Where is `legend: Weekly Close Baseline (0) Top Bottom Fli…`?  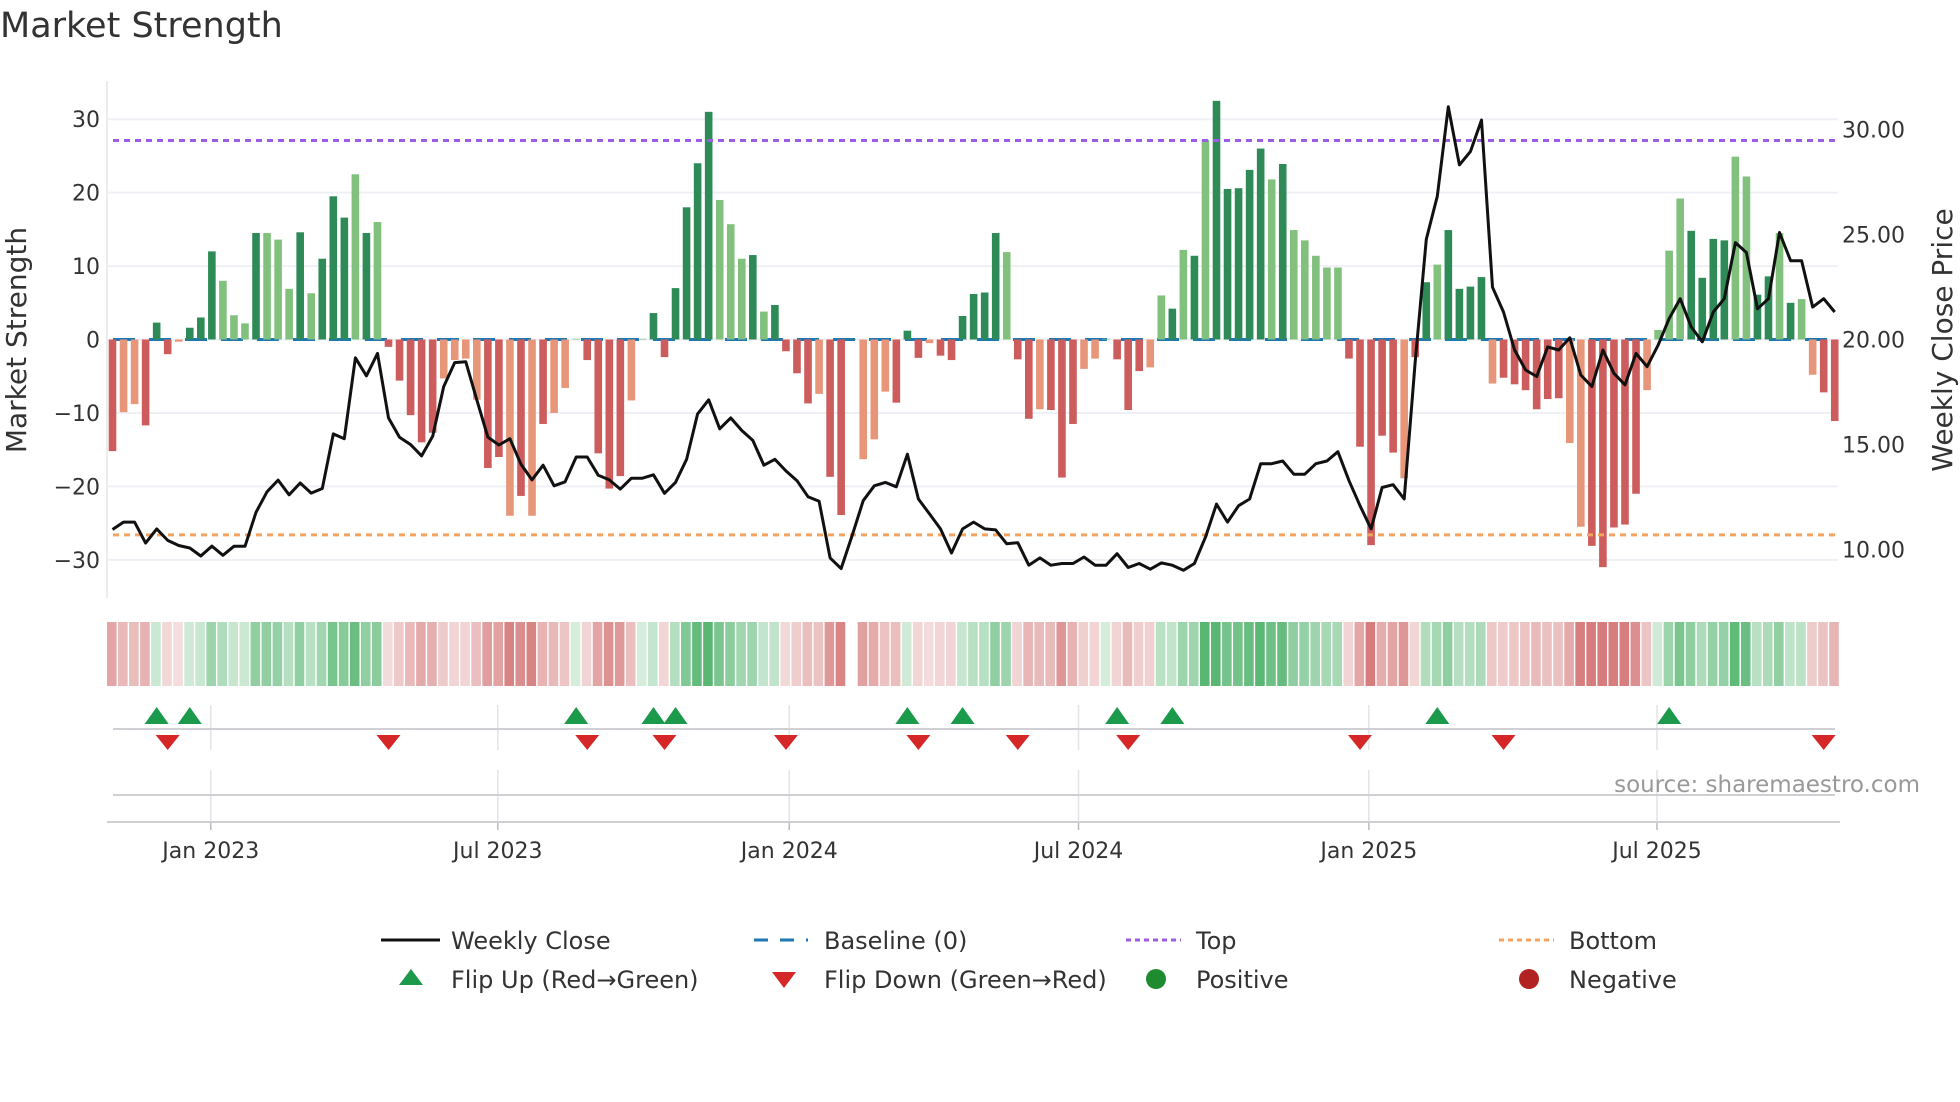 legend: Weekly Close Baseline (0) Top Bottom Fli… is located at coordinates (1029, 960).